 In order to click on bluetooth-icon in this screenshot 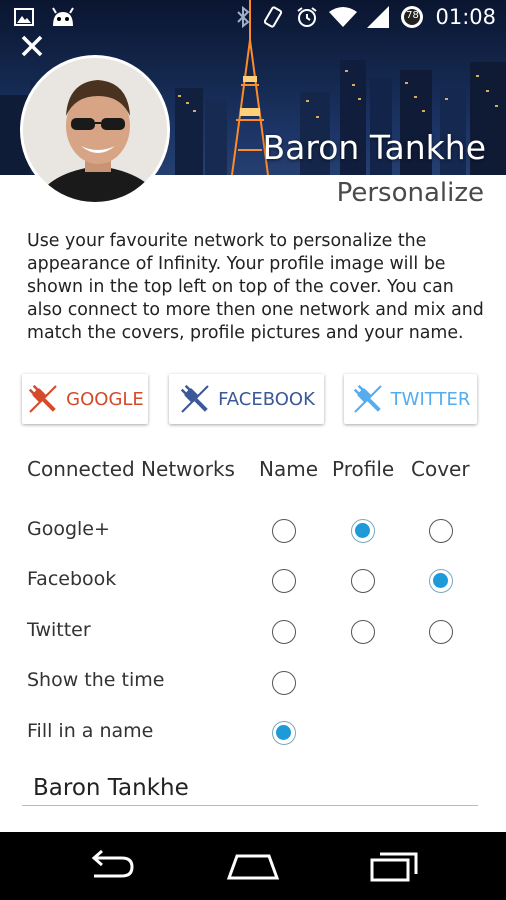, I will do `click(243, 17)`.